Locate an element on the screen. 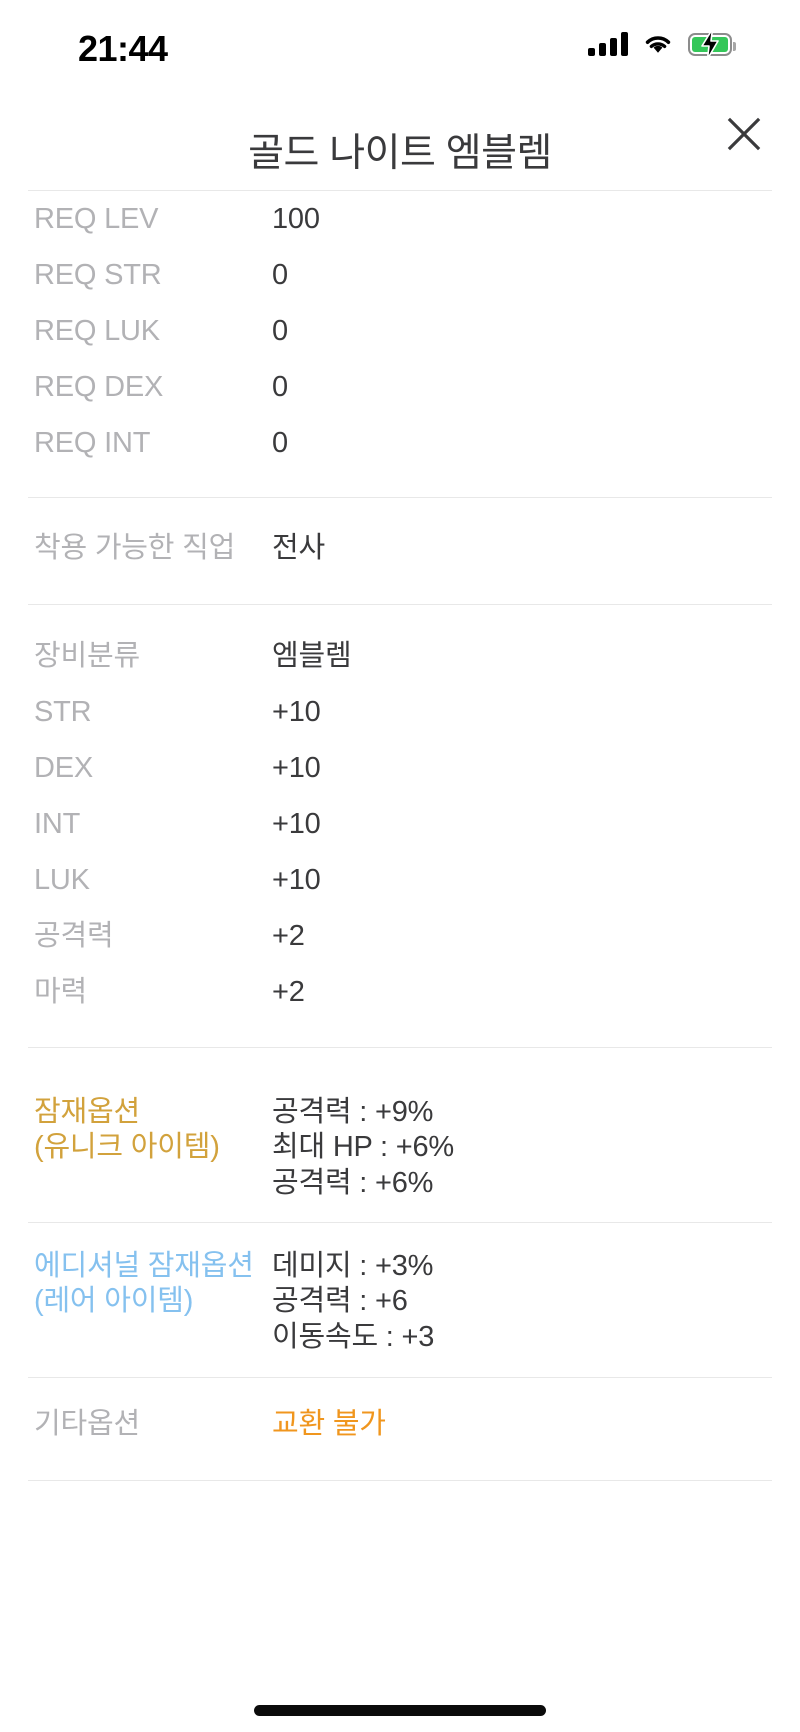  potential-option-line: 공격력 : +9% is located at coordinates (353, 1112).